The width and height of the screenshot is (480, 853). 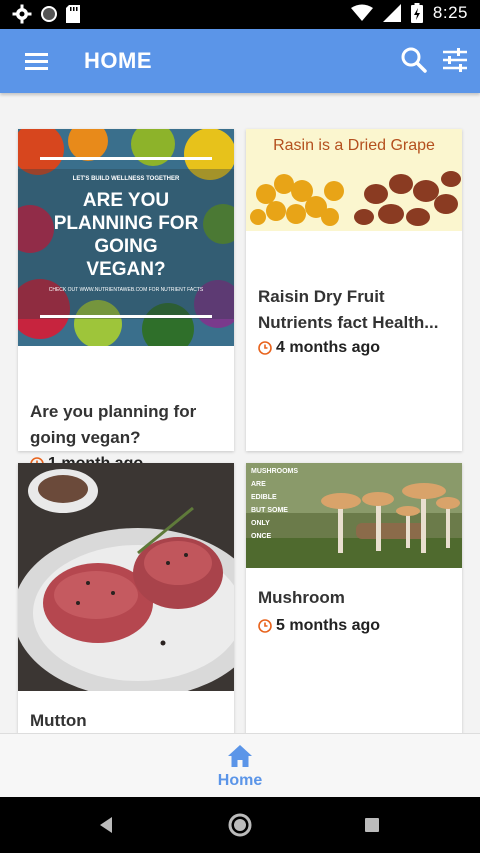 What do you see at coordinates (354, 180) in the screenshot?
I see `raisin-image: Rasin is a Dried Grape` at bounding box center [354, 180].